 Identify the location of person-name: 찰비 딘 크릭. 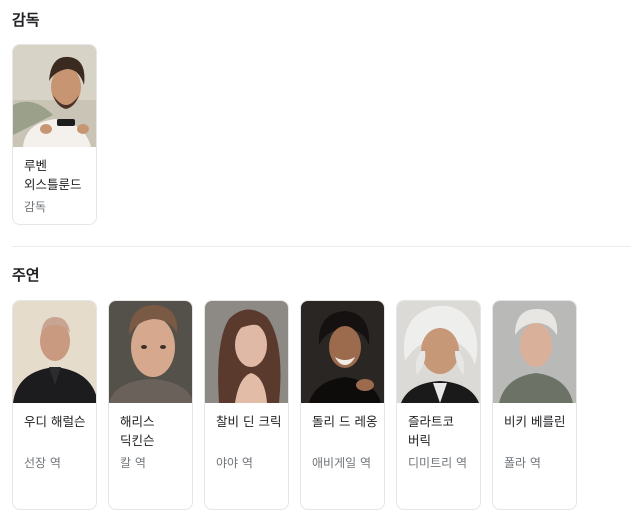
(249, 421).